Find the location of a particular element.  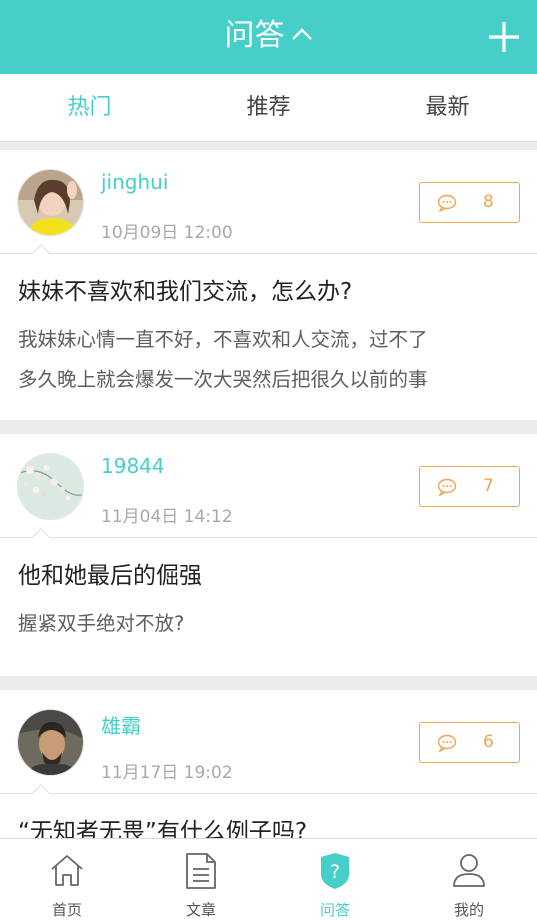

question-shield-icon: ? is located at coordinates (335, 871).